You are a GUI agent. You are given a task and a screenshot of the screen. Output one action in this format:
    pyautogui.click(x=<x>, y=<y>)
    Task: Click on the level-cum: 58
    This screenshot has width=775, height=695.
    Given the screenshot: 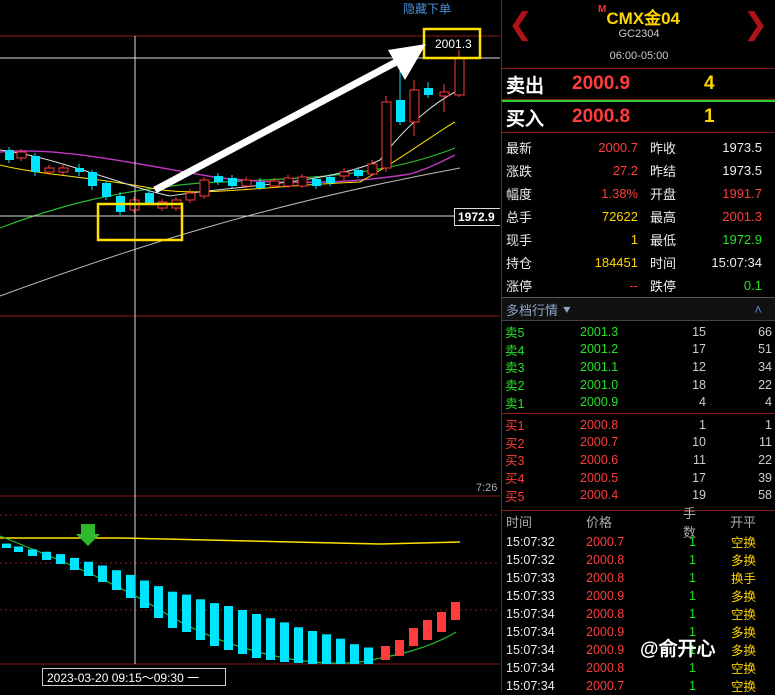 What is the action you would take?
    pyautogui.click(x=765, y=495)
    